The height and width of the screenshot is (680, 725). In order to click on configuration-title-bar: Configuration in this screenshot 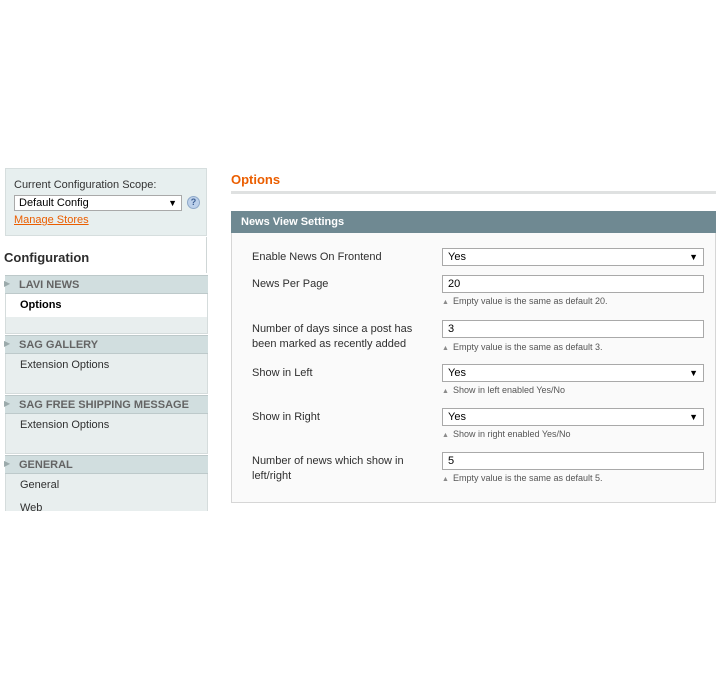, I will do `click(103, 255)`.